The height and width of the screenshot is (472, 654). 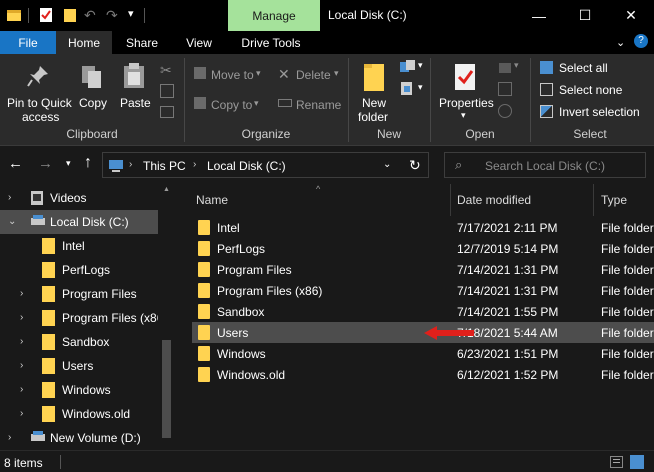 I want to click on status-bar: 8 items, so click(x=327, y=461).